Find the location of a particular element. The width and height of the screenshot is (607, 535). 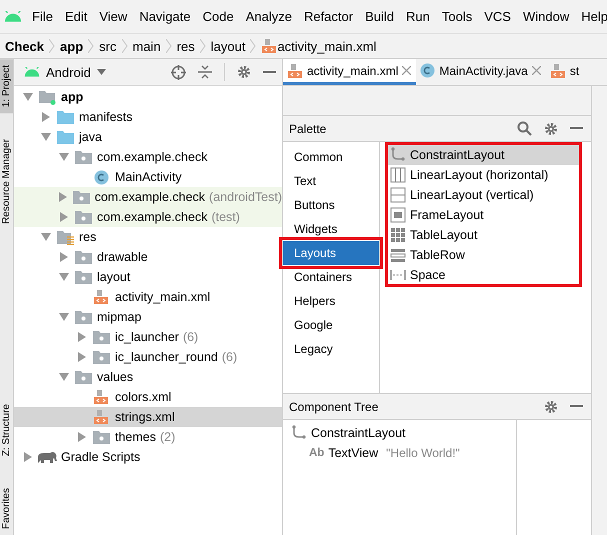

caret-icon is located at coordinates (101, 72).